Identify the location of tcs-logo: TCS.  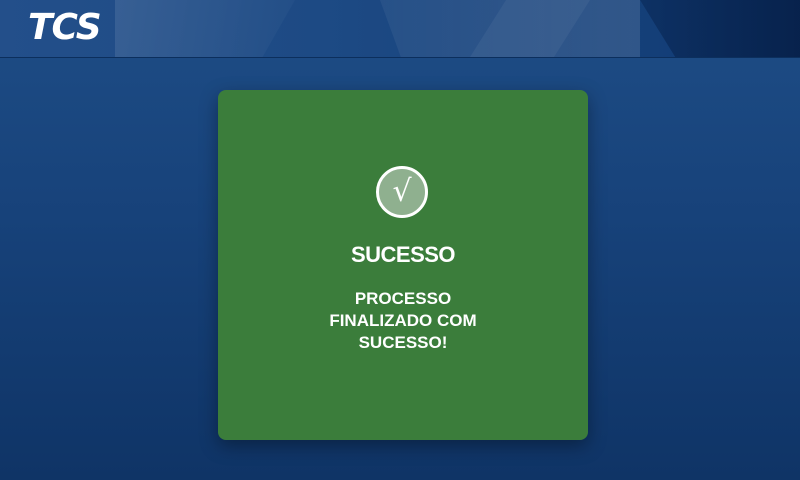
(65, 27).